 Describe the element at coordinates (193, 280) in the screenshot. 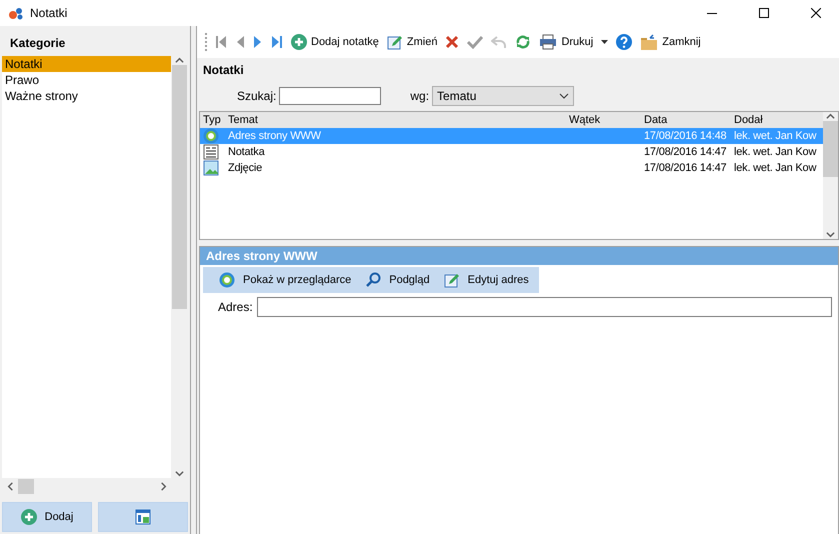

I see `splitter` at that location.